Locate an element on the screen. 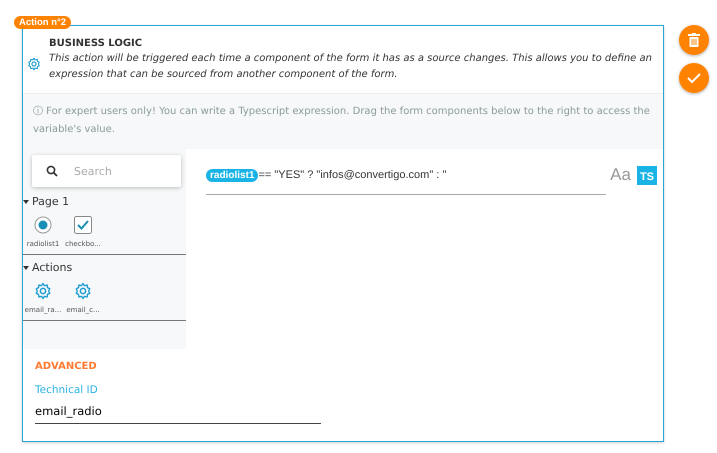 The height and width of the screenshot is (453, 717). trash-icon is located at coordinates (694, 40).